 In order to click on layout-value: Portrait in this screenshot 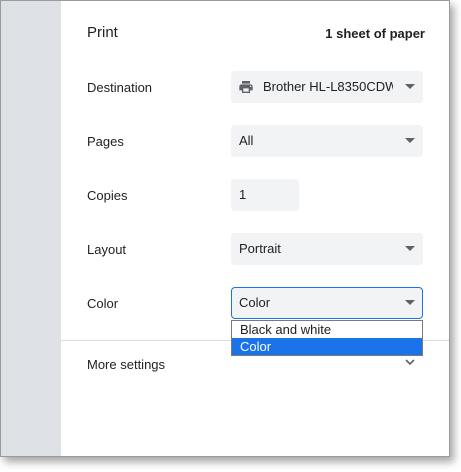, I will do `click(260, 248)`.